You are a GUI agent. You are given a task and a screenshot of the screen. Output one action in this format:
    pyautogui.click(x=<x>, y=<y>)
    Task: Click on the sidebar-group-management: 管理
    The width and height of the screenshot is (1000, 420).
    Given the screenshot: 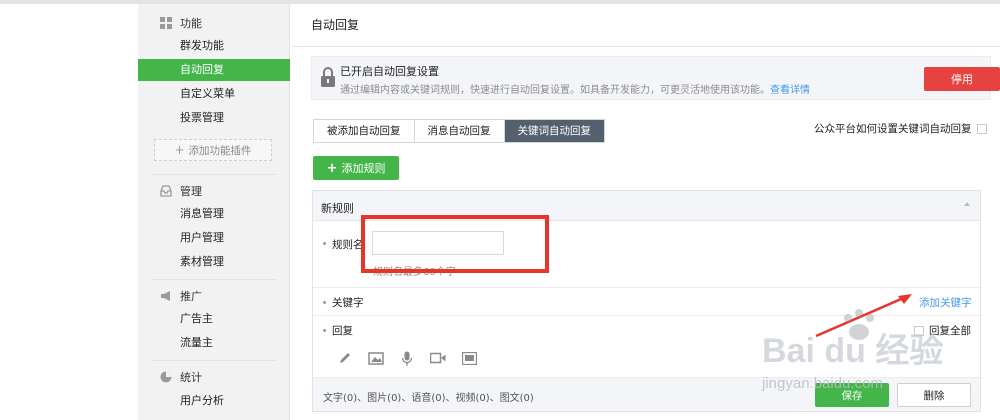 What is the action you would take?
    pyautogui.click(x=214, y=191)
    